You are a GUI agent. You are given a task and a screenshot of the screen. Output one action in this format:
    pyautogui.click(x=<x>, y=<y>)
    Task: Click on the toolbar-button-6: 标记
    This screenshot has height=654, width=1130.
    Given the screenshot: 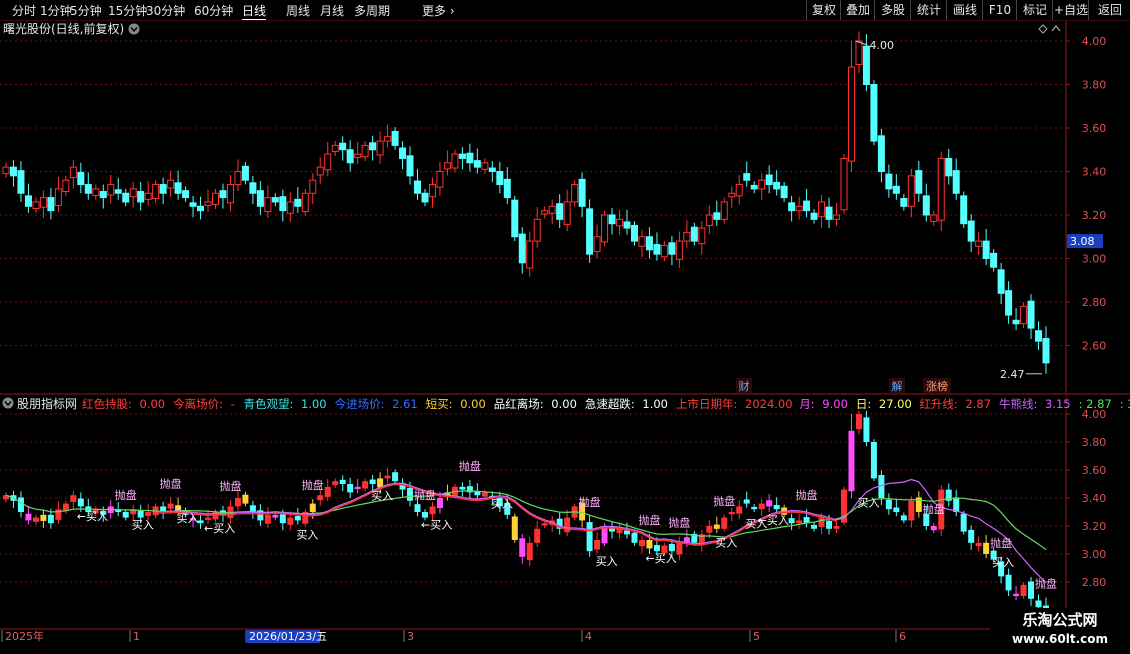 What is the action you would take?
    pyautogui.click(x=1034, y=10)
    